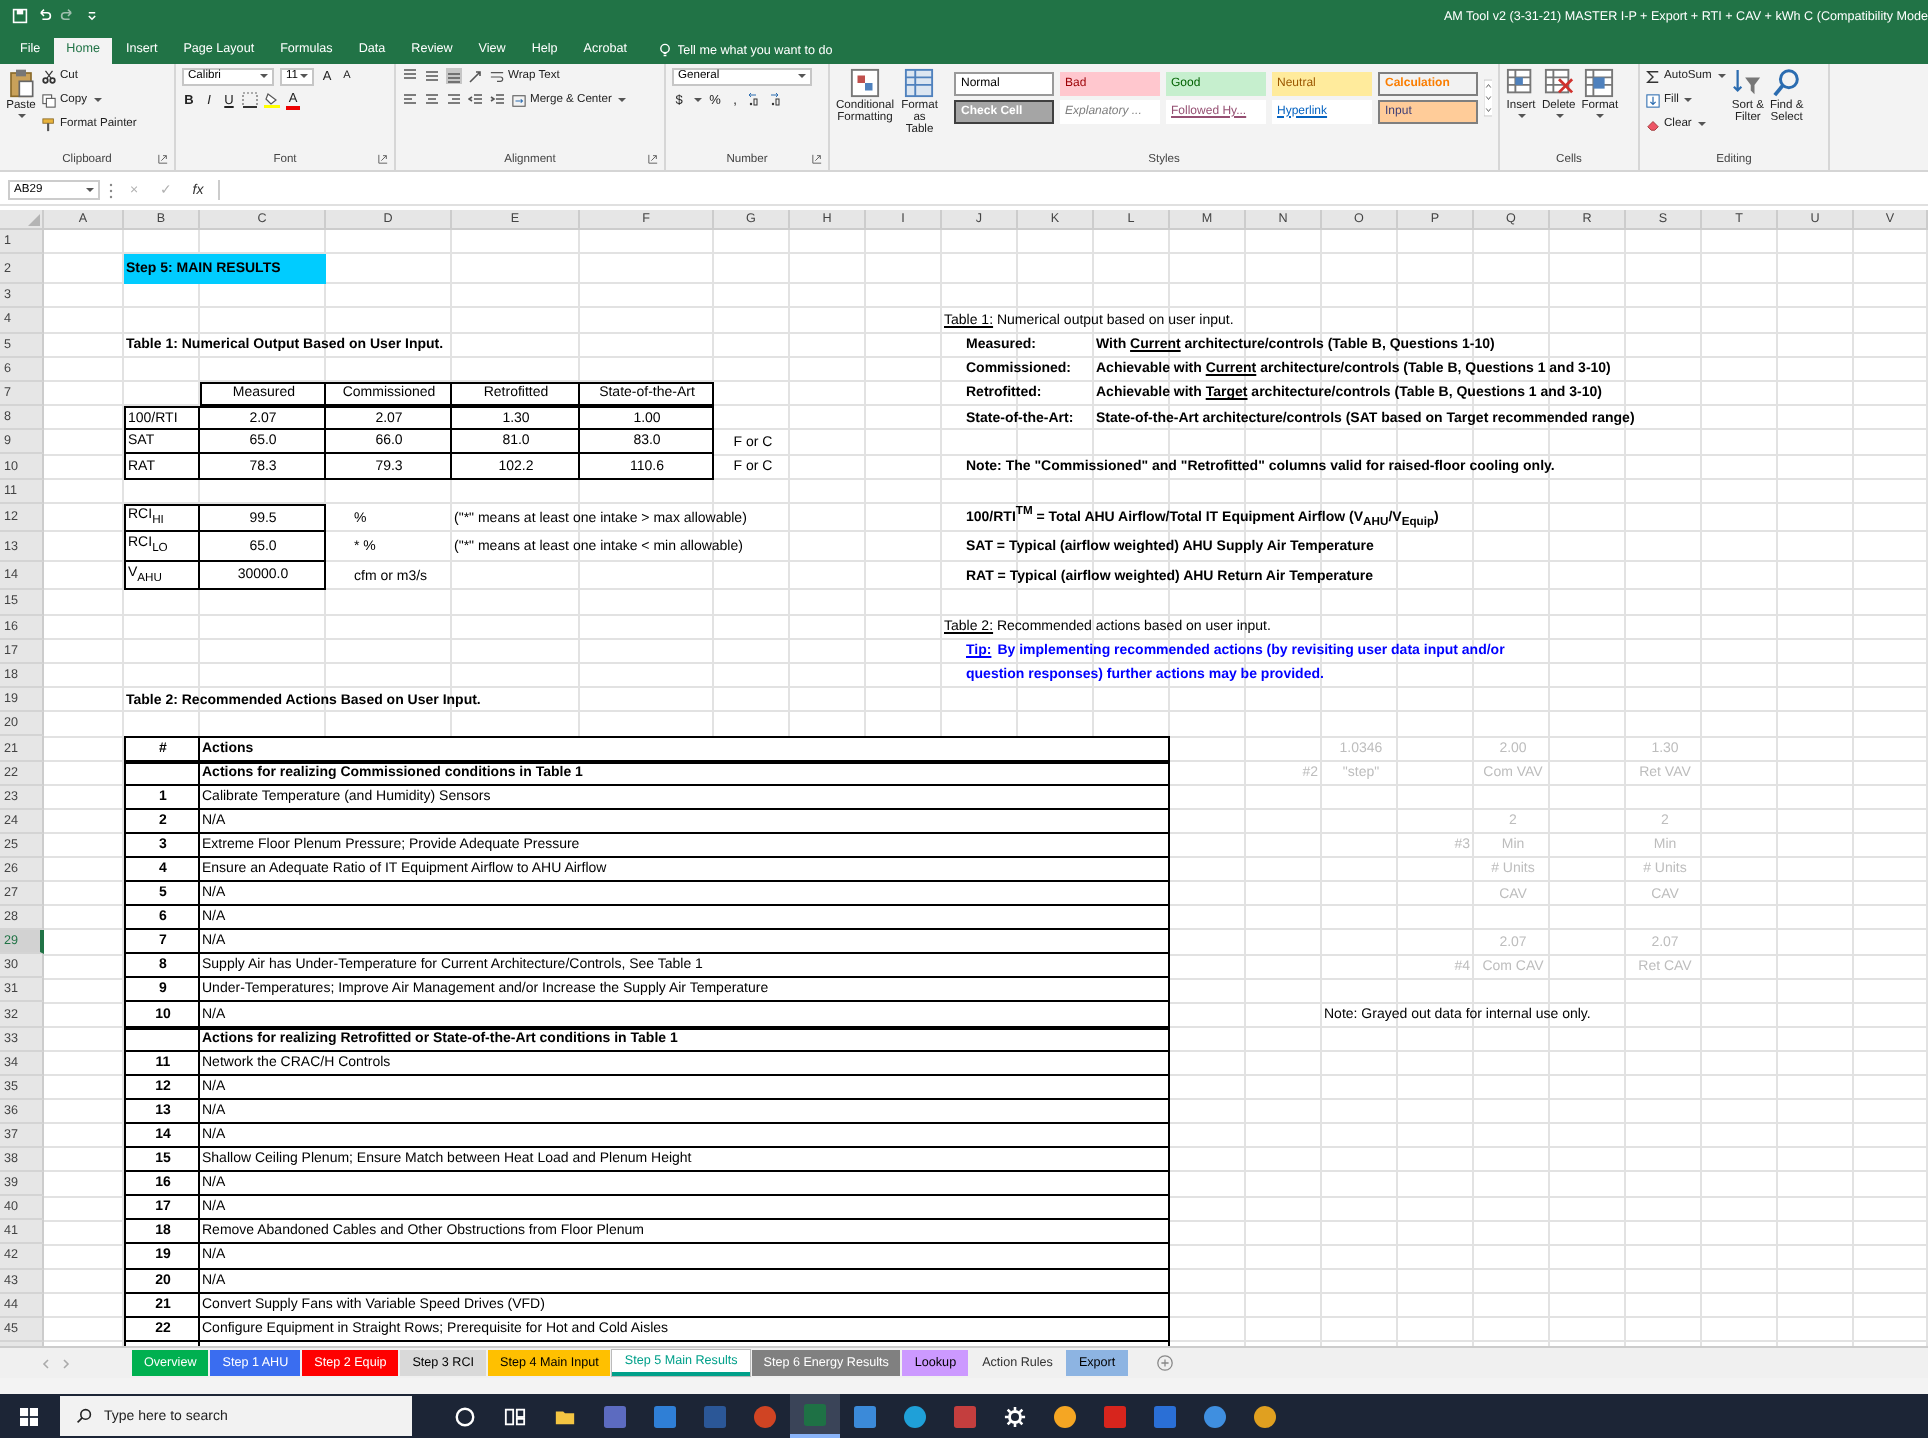  Describe the element at coordinates (465, 1416) in the screenshot. I see `circle-icon` at that location.